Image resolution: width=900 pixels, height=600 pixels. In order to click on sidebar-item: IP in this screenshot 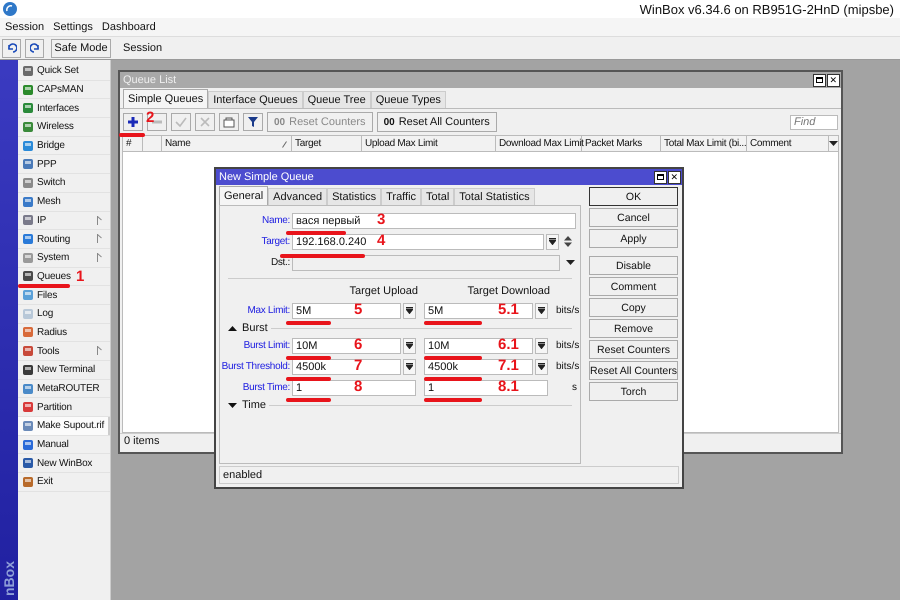, I will do `click(64, 221)`.